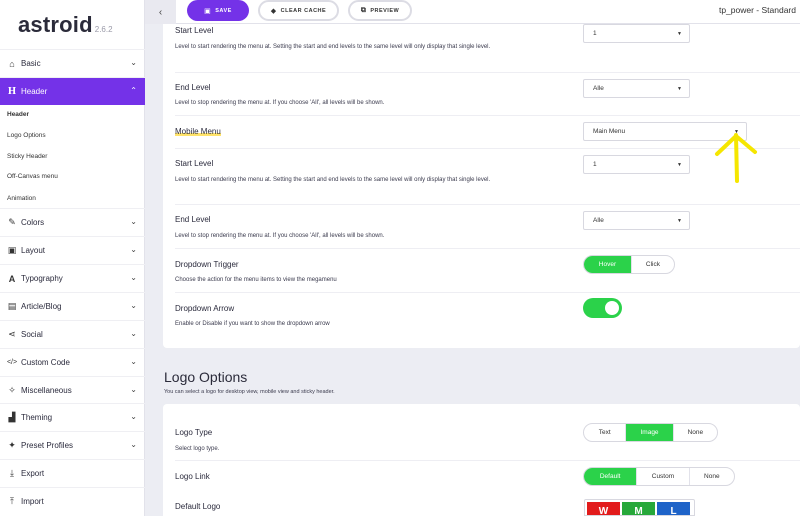 Image resolution: width=800 pixels, height=516 pixels. I want to click on logo-link-toggle: Default Custom None, so click(659, 476).